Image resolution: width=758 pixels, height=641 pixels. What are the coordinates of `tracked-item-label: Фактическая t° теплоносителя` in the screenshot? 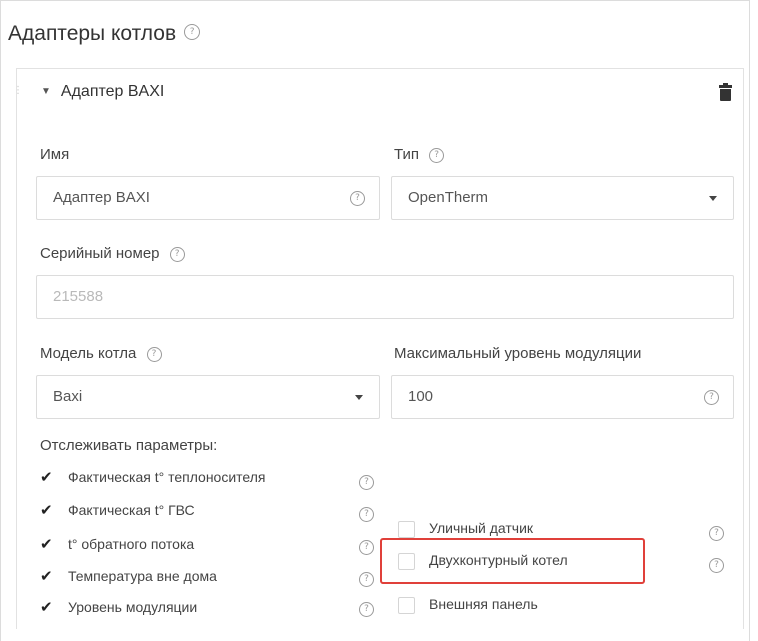 It's located at (167, 477).